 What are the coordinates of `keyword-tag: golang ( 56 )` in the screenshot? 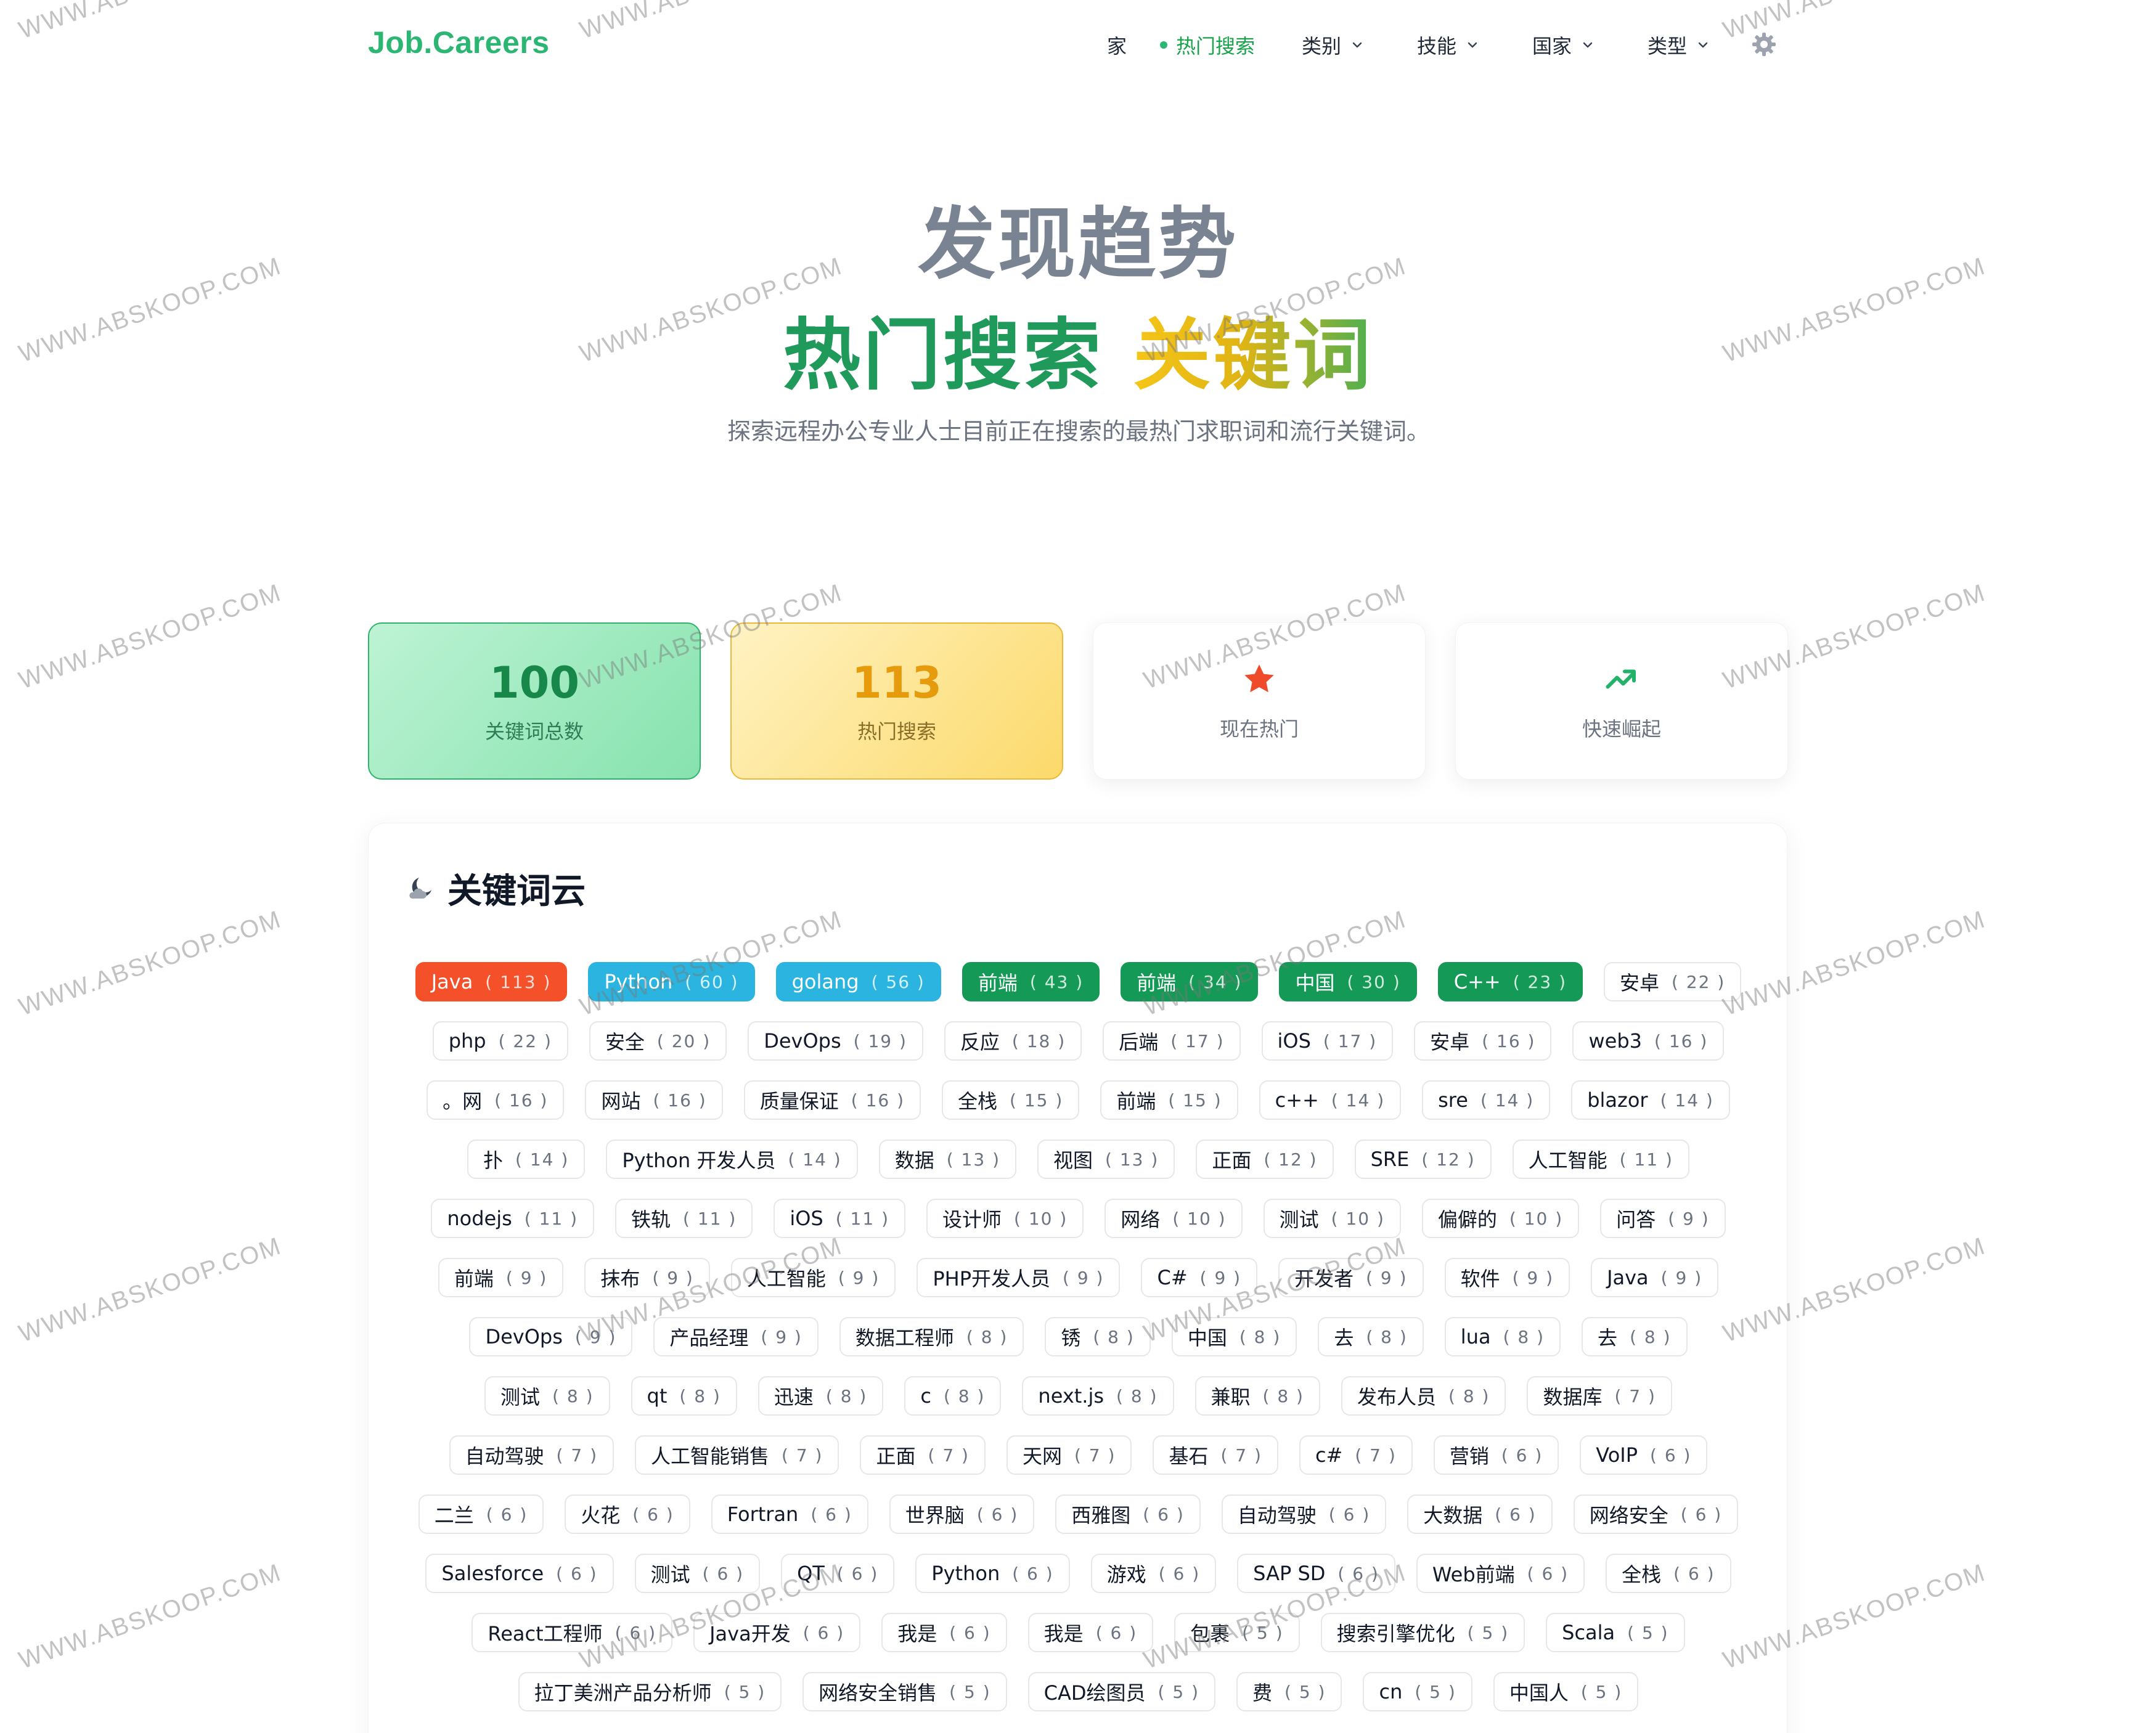 It's located at (858, 981).